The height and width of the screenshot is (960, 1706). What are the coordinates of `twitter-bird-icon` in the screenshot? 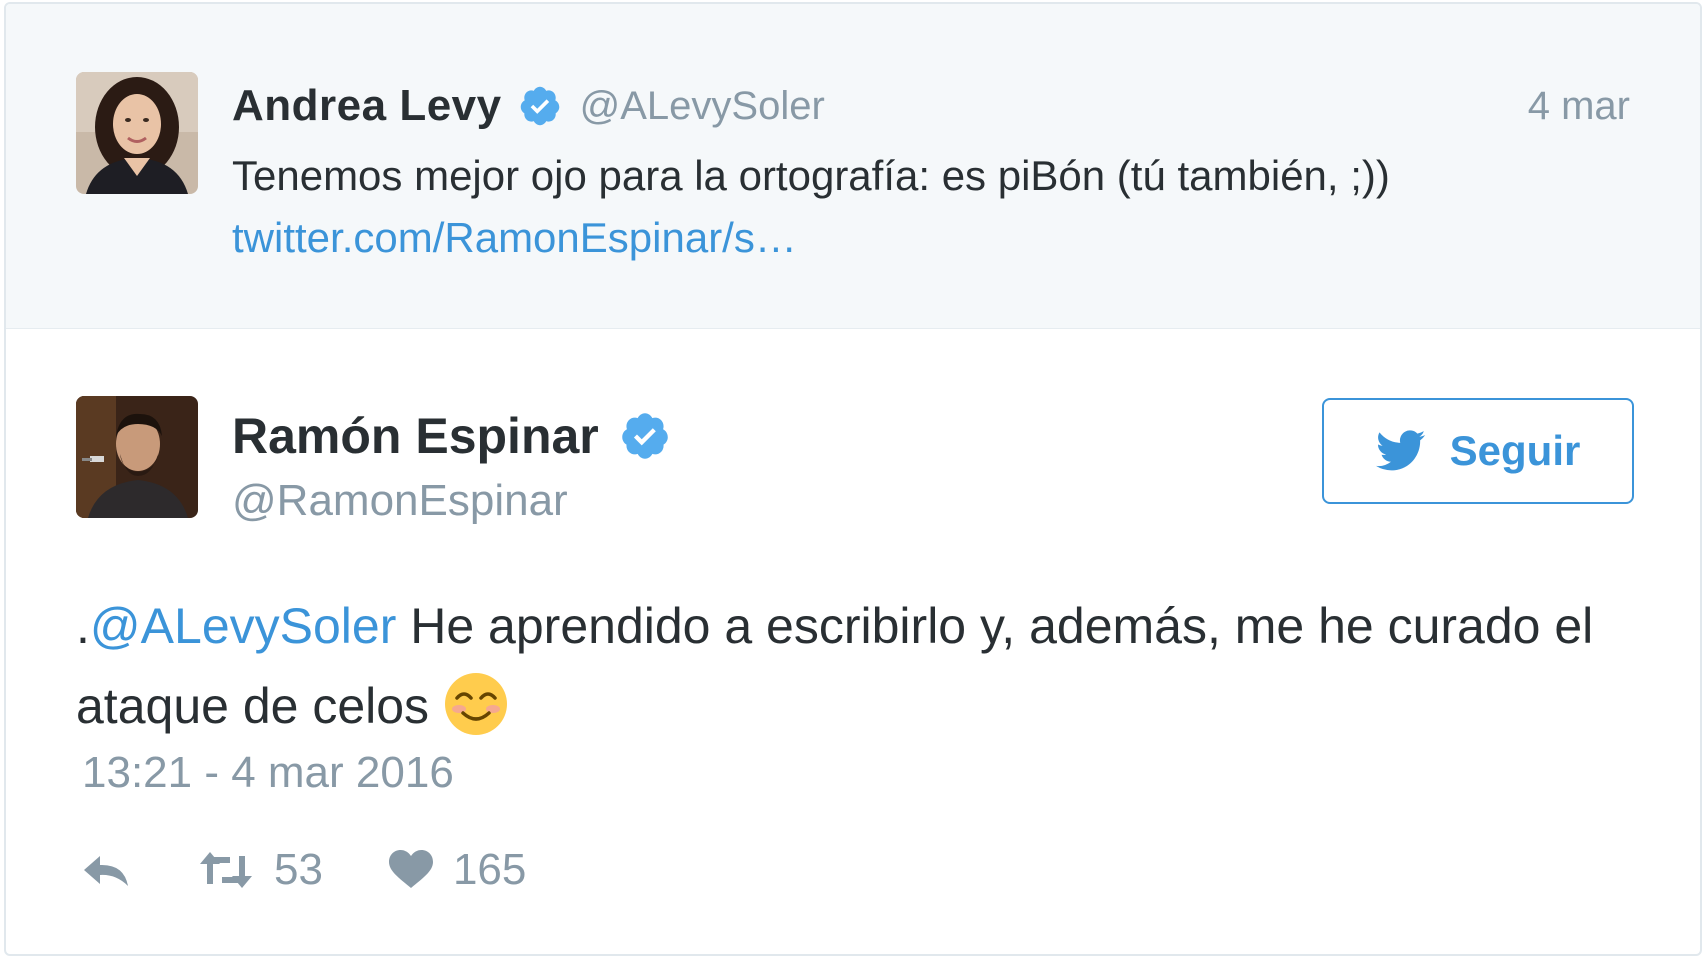 It's located at (1400, 451).